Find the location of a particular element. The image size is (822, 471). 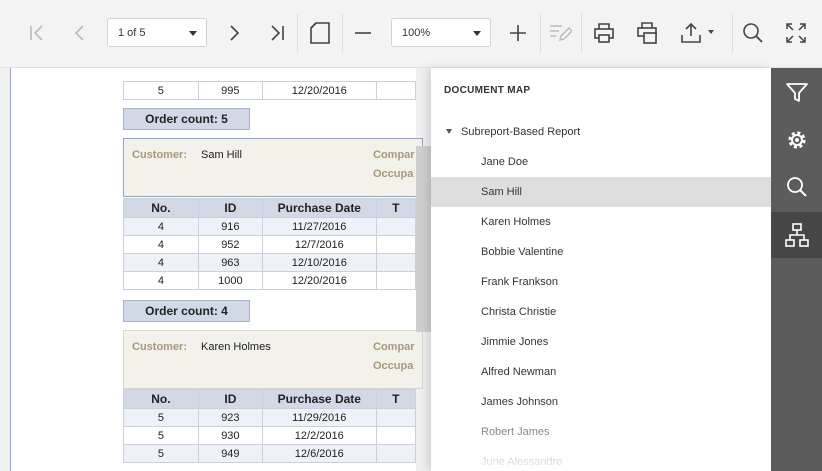

cell-no: 5 is located at coordinates (161, 435).